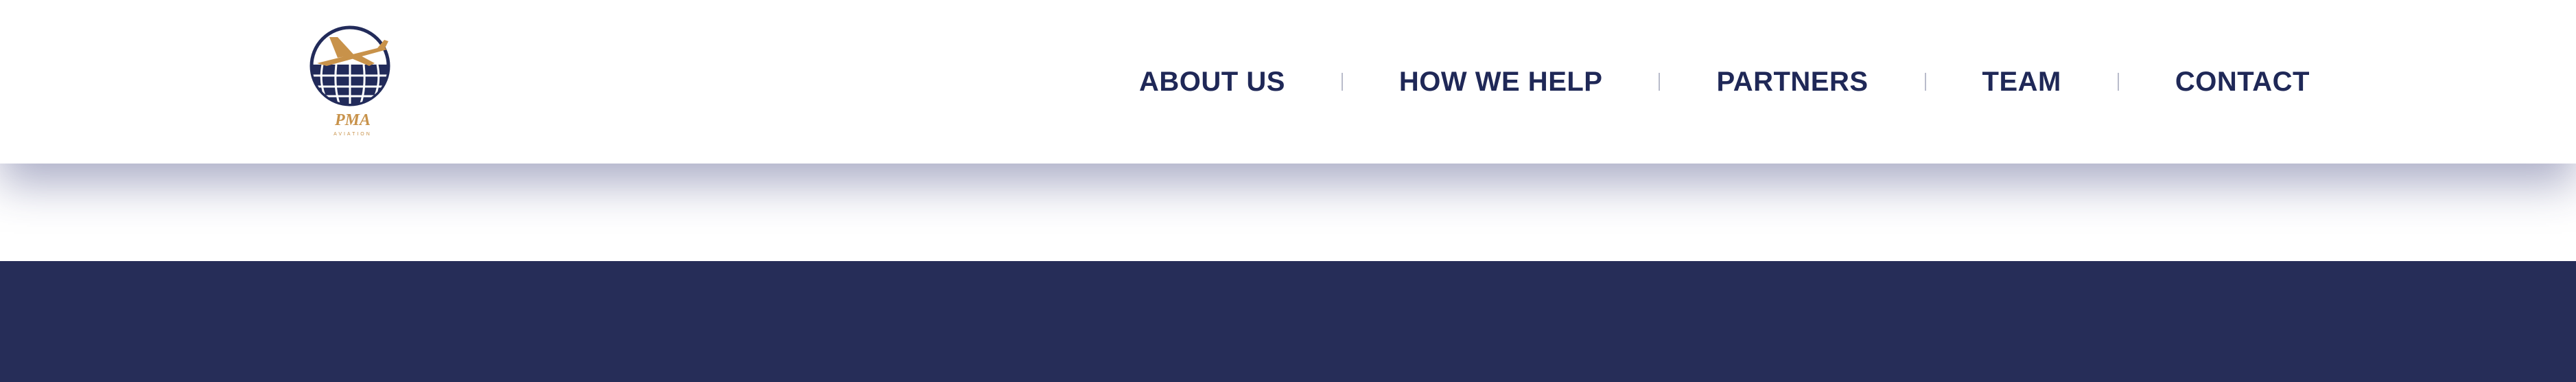  Describe the element at coordinates (1212, 82) in the screenshot. I see `nav-item-about-us: ABOUT US` at that location.